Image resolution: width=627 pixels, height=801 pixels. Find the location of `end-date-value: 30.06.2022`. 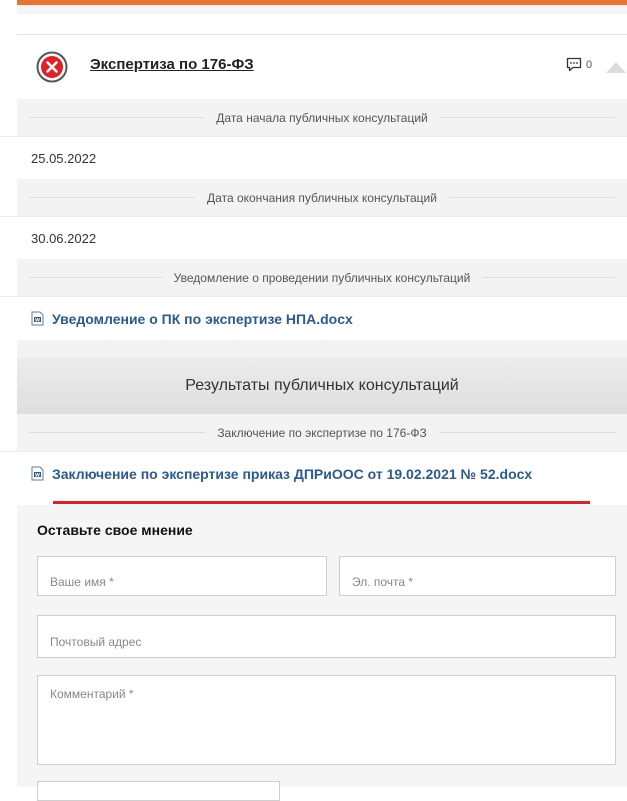

end-date-value: 30.06.2022 is located at coordinates (313, 237).